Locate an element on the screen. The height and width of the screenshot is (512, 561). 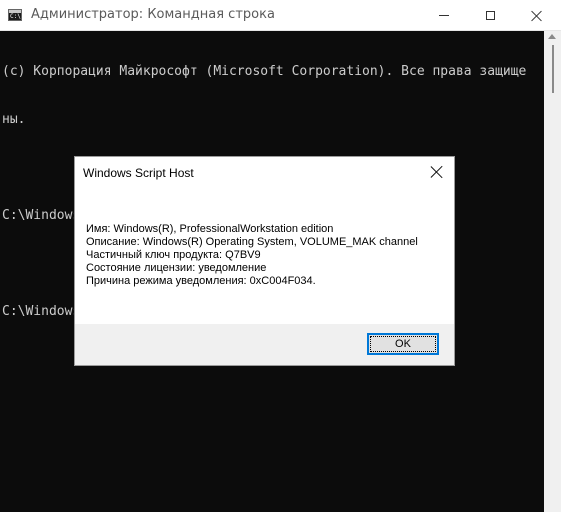
dialog-close-icon is located at coordinates (437, 172).